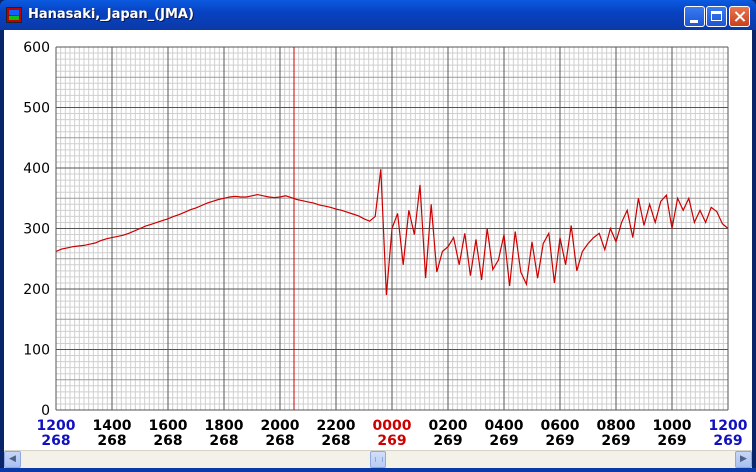  I want to click on window-title: Hanasaki,_Japan_(JMA), so click(111, 14).